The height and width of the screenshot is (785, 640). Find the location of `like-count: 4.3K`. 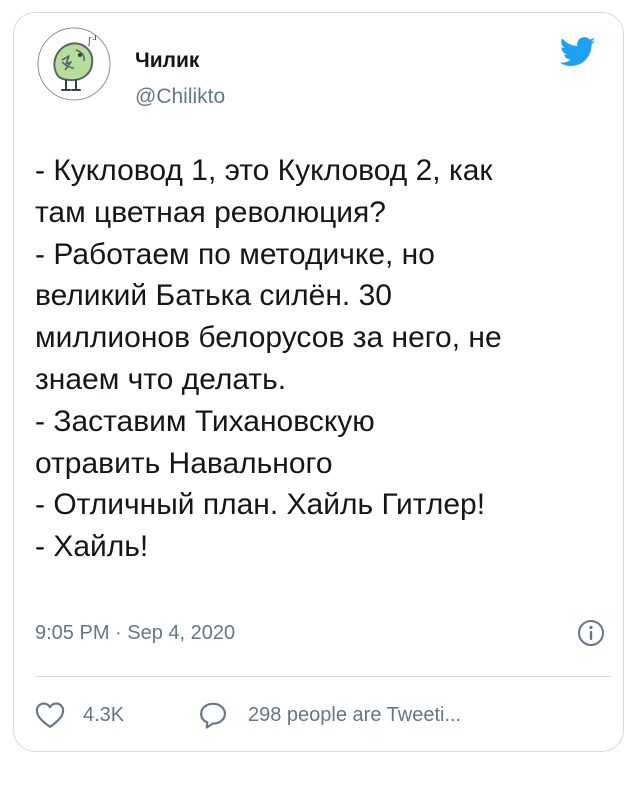

like-count: 4.3K is located at coordinates (104, 714).